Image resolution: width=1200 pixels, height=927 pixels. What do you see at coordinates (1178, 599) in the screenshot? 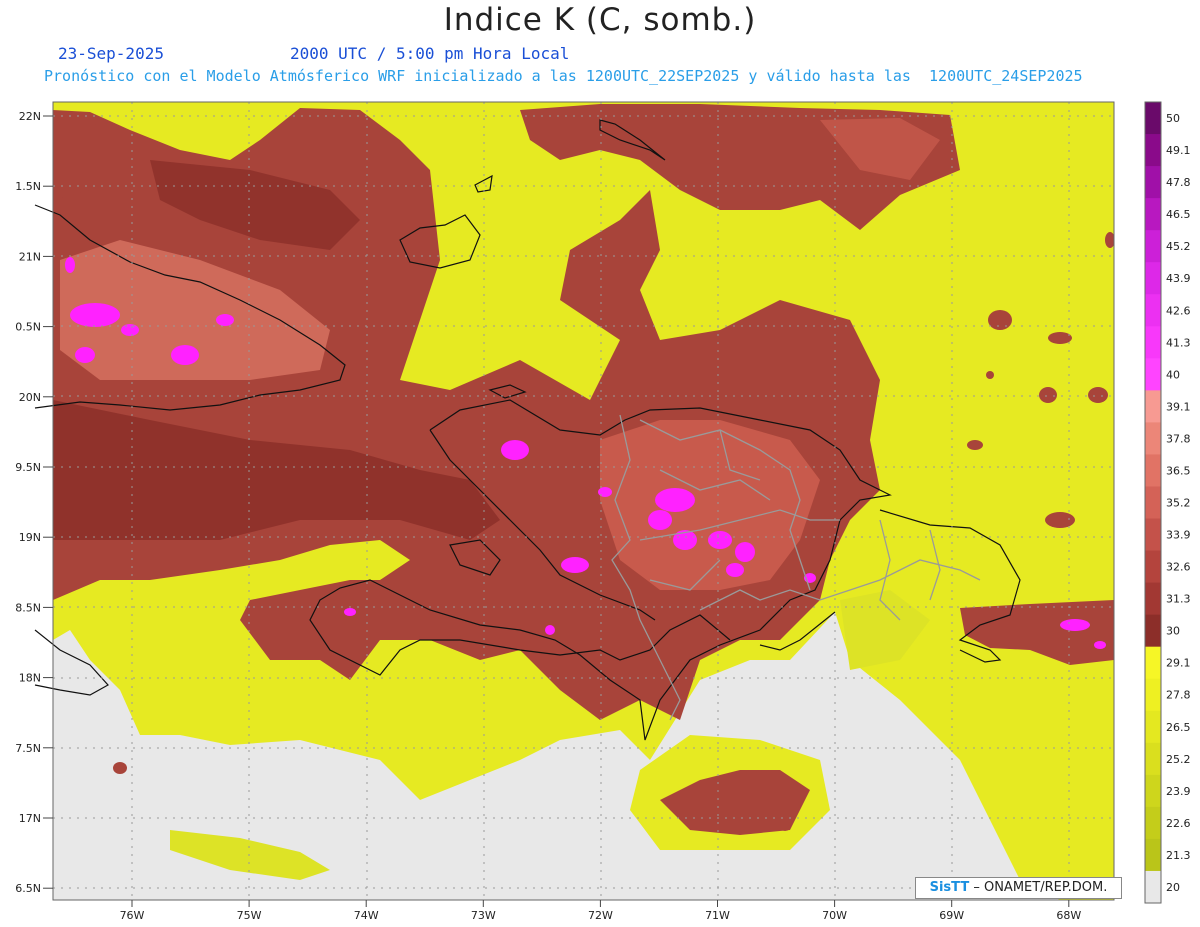
I see `colorbar-label: 31.3` at bounding box center [1178, 599].